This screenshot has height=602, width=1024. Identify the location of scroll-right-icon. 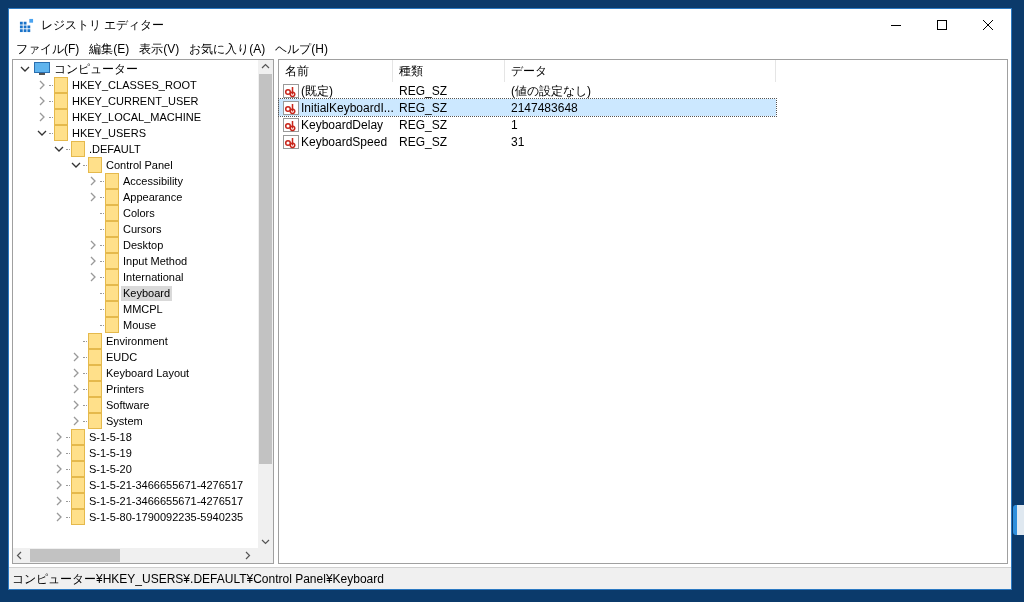
(248, 555).